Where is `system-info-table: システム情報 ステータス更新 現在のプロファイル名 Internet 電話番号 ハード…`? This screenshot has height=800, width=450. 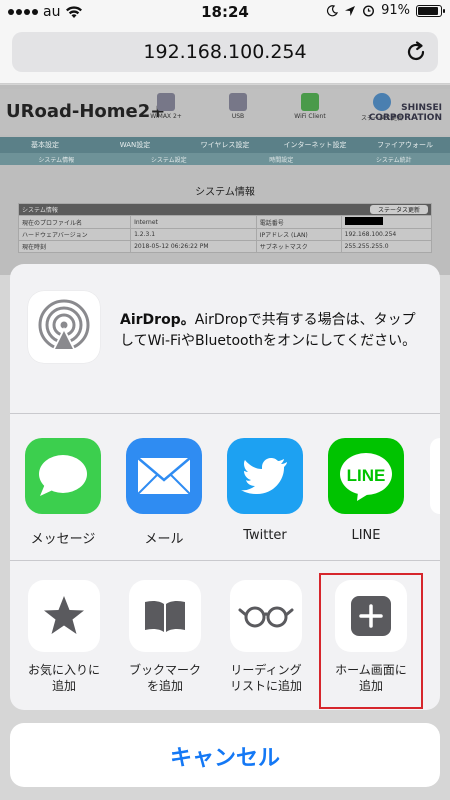 system-info-table: システム情報 ステータス更新 現在のプロファイル名 Internet 電話番号 ハード… is located at coordinates (225, 228).